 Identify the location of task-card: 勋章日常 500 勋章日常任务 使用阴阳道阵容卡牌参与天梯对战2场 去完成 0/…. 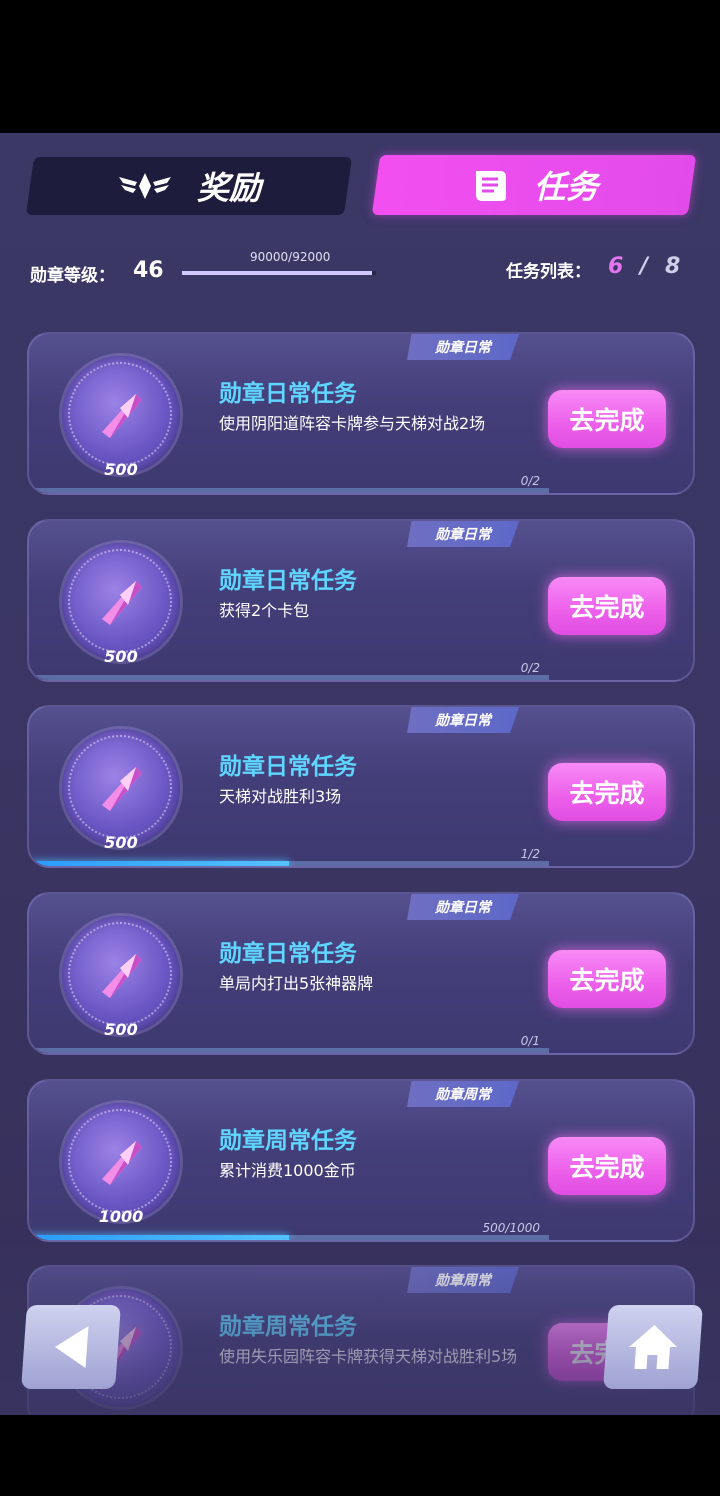
(361, 413).